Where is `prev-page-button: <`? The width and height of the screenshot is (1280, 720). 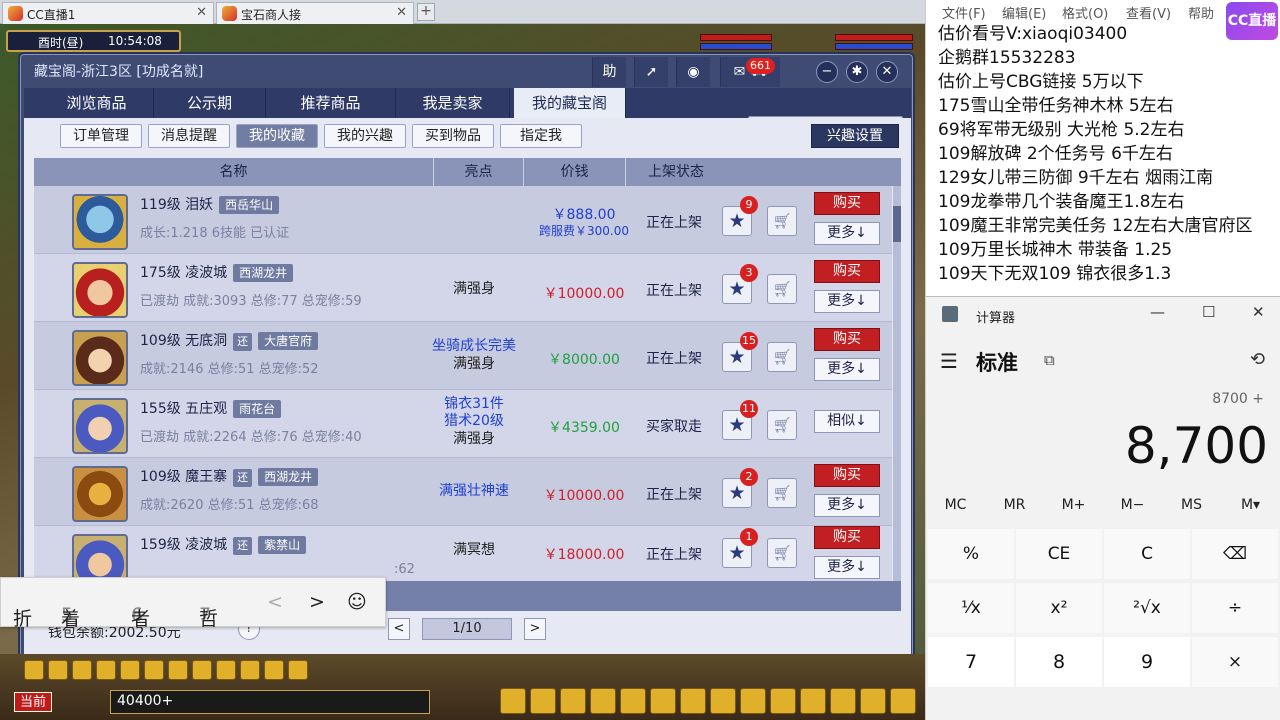 prev-page-button: < is located at coordinates (399, 629).